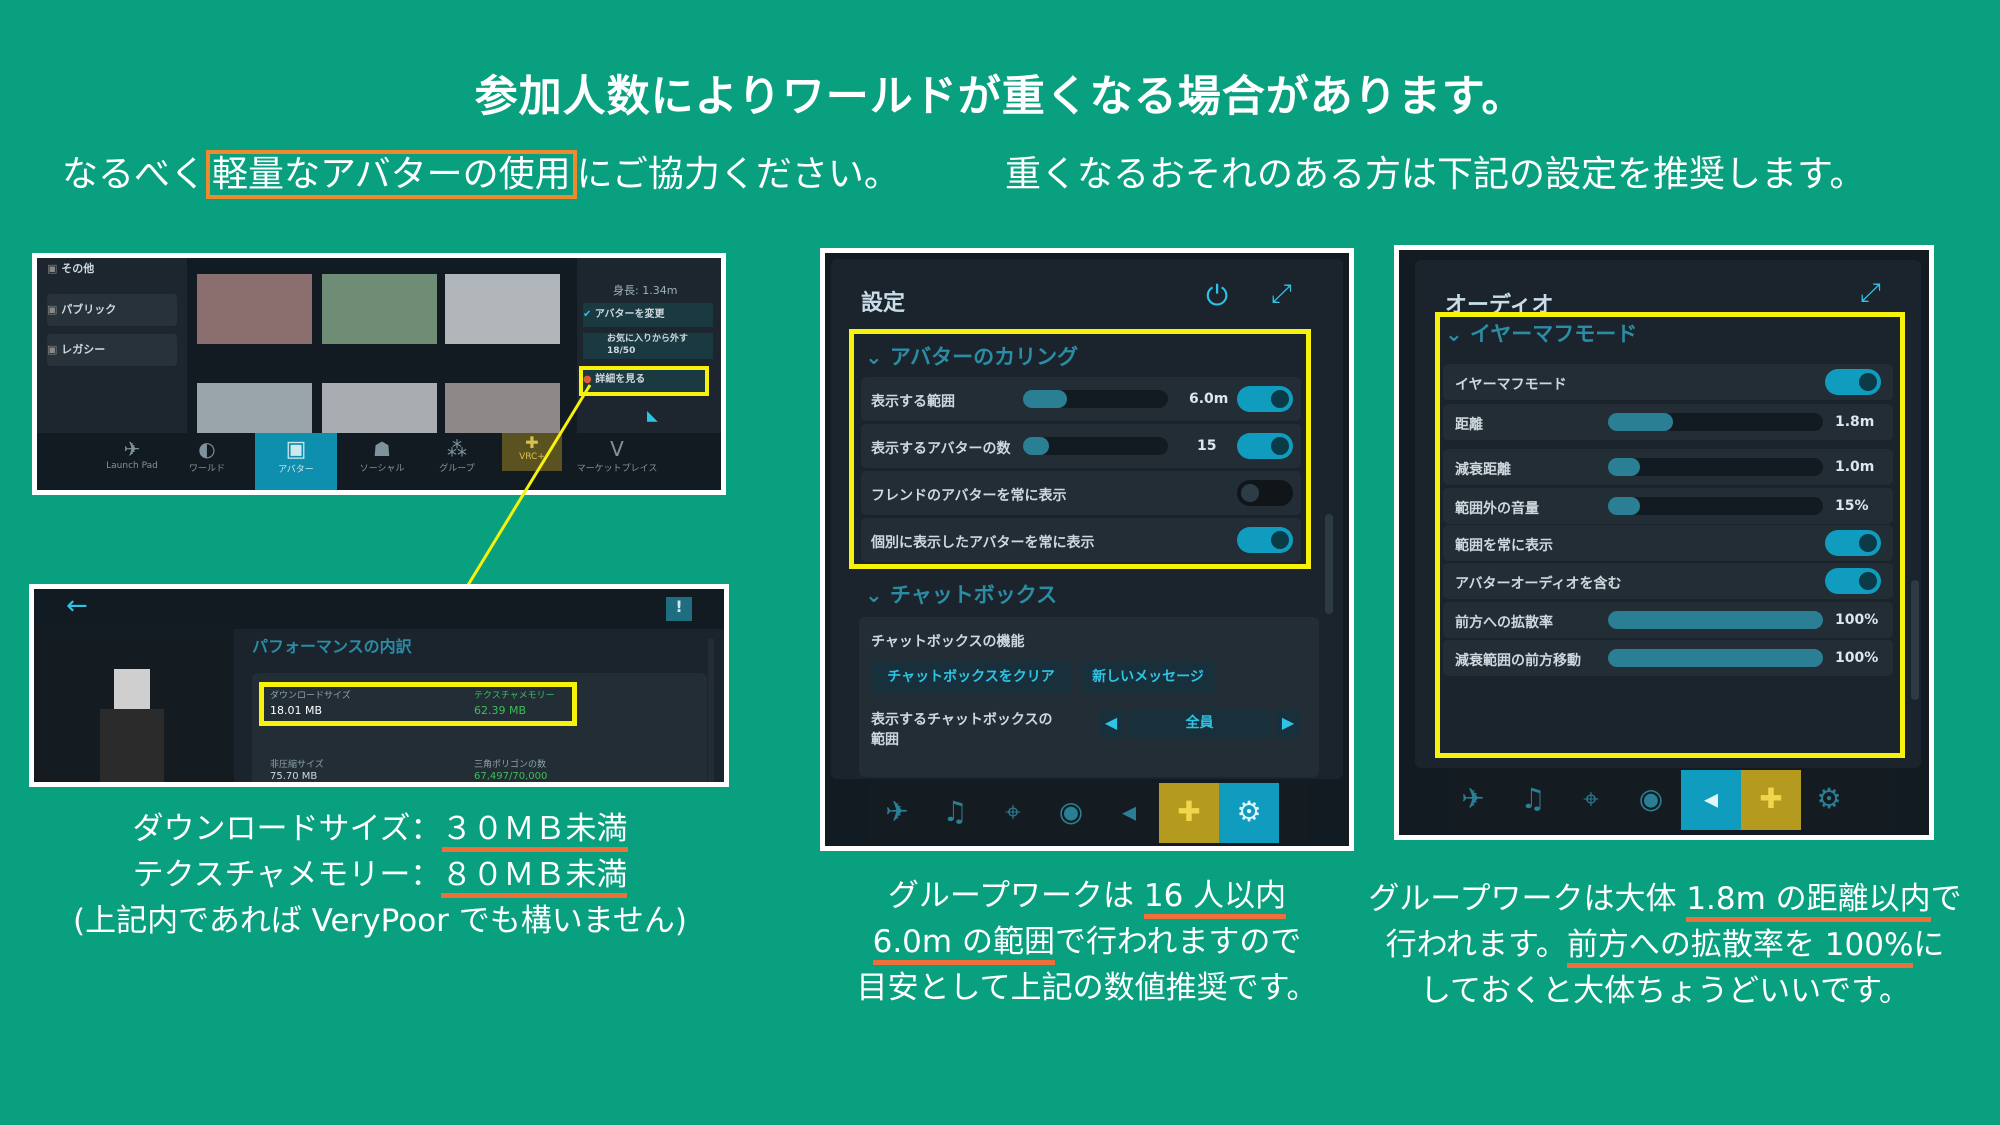 The image size is (2000, 1125). Describe the element at coordinates (1265, 493) in the screenshot. I see `friend-avatars-toggle` at that location.